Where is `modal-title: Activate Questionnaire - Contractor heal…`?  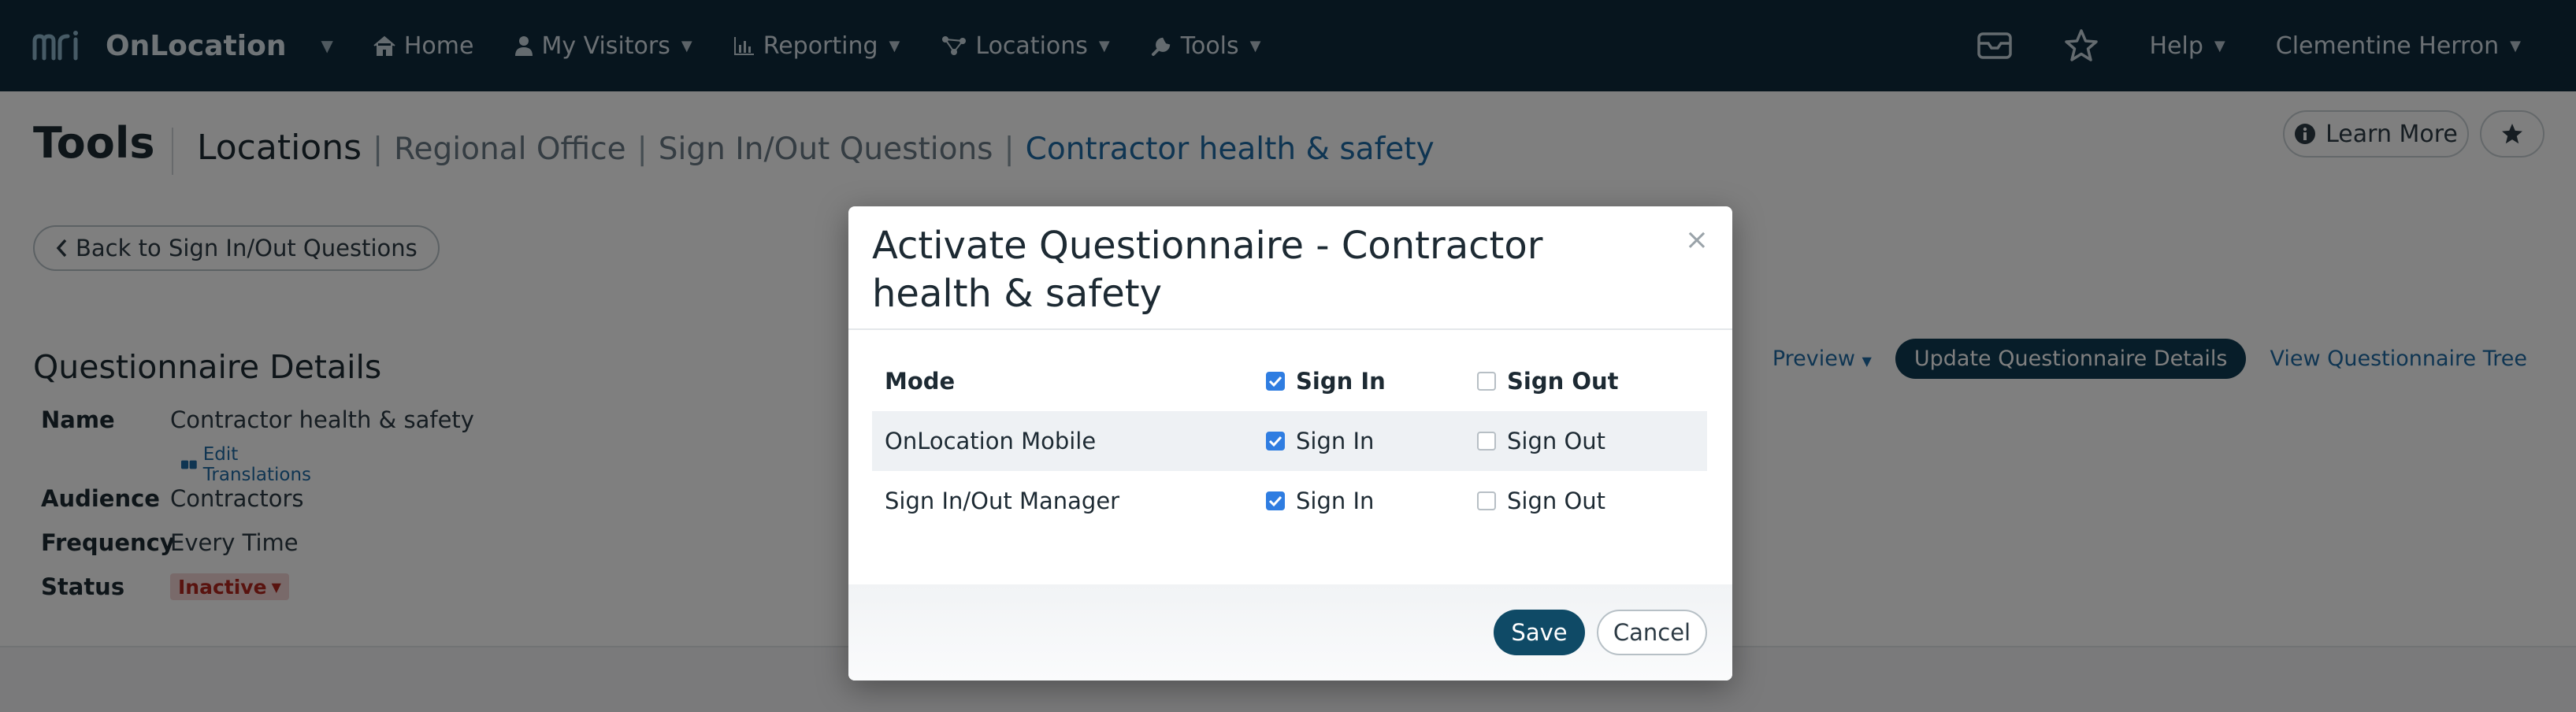
modal-title: Activate Questionnaire - Contractor heal… is located at coordinates (1207, 270).